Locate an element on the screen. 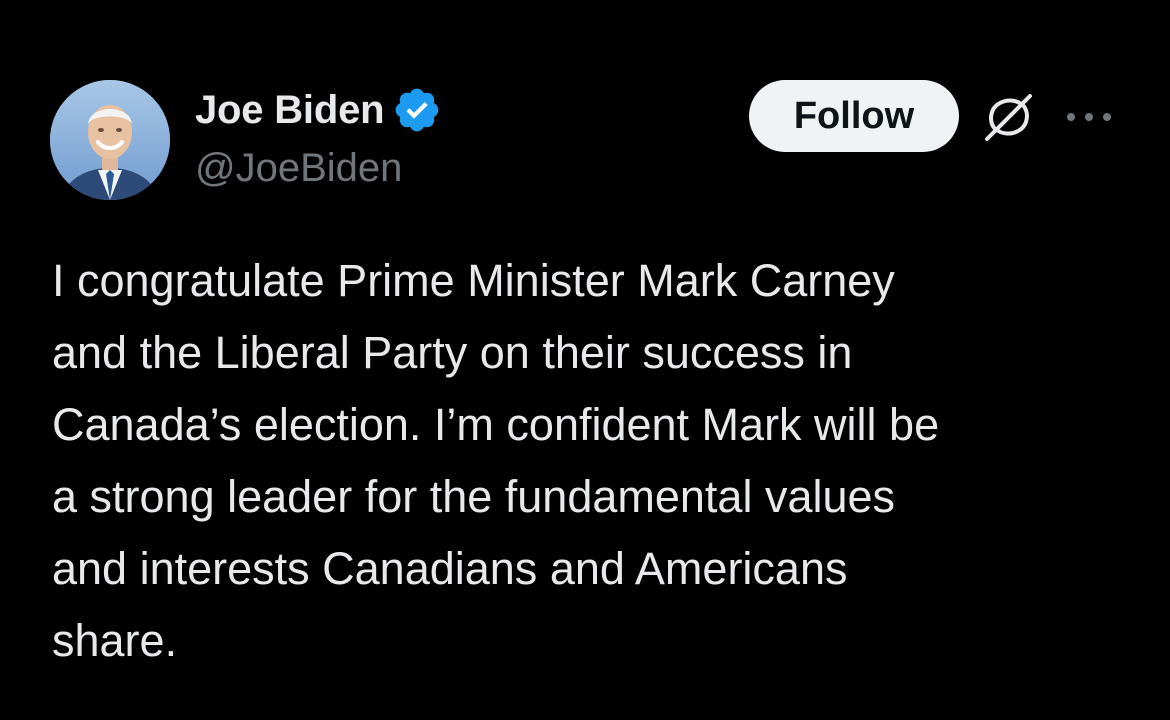 The height and width of the screenshot is (720, 1170). author-handle: @JoeBiden is located at coordinates (298, 168).